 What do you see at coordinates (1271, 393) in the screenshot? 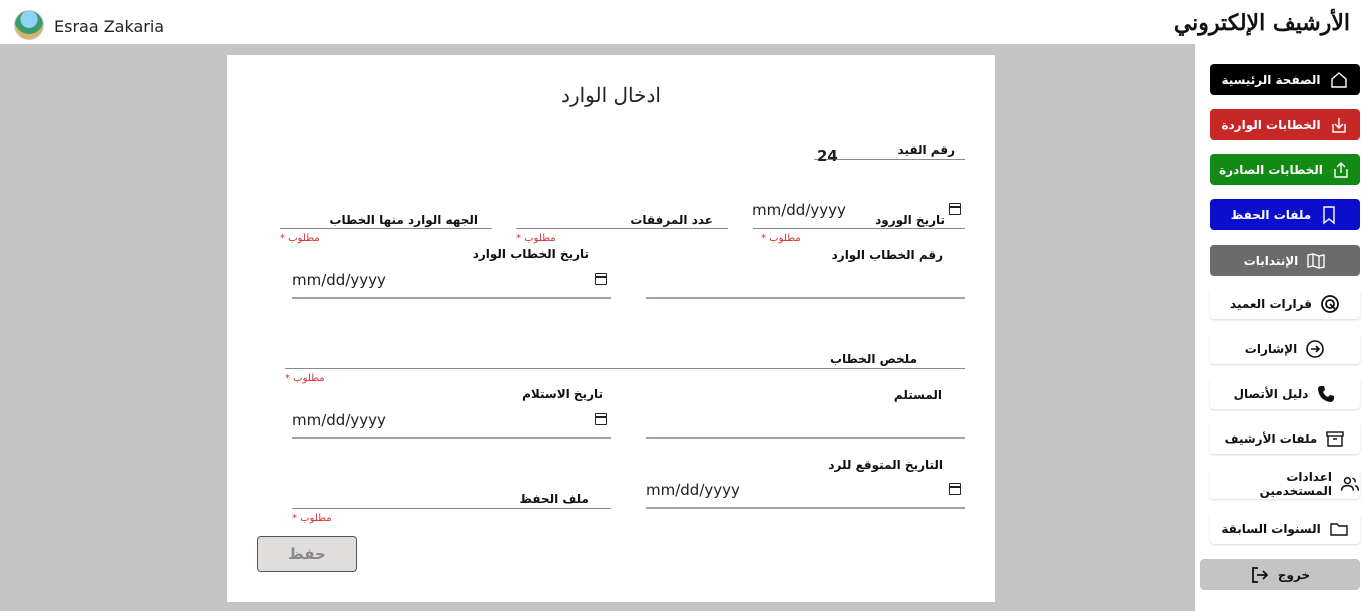
I see `sidebar-item-label: دليل الأتصال` at bounding box center [1271, 393].